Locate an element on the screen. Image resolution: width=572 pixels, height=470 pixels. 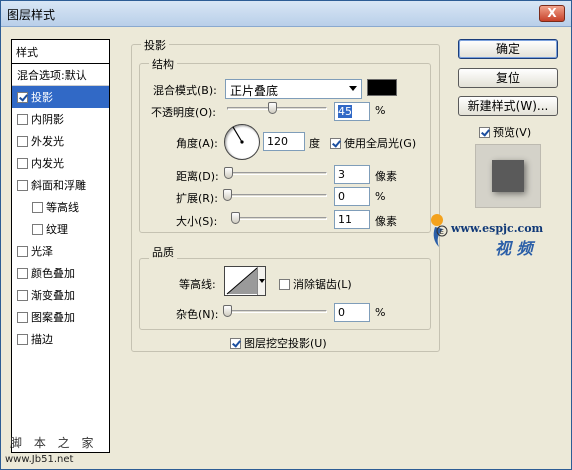
style-list-item-label: 内发光 is located at coordinates (47, 163).